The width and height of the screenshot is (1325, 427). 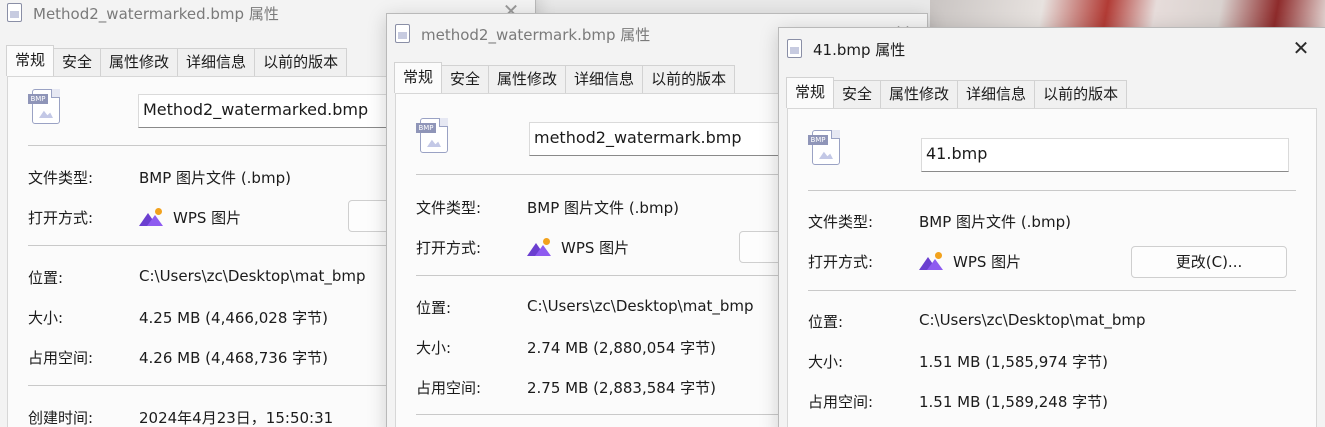 I want to click on file-name-input: 41.bmp, so click(x=1105, y=155).